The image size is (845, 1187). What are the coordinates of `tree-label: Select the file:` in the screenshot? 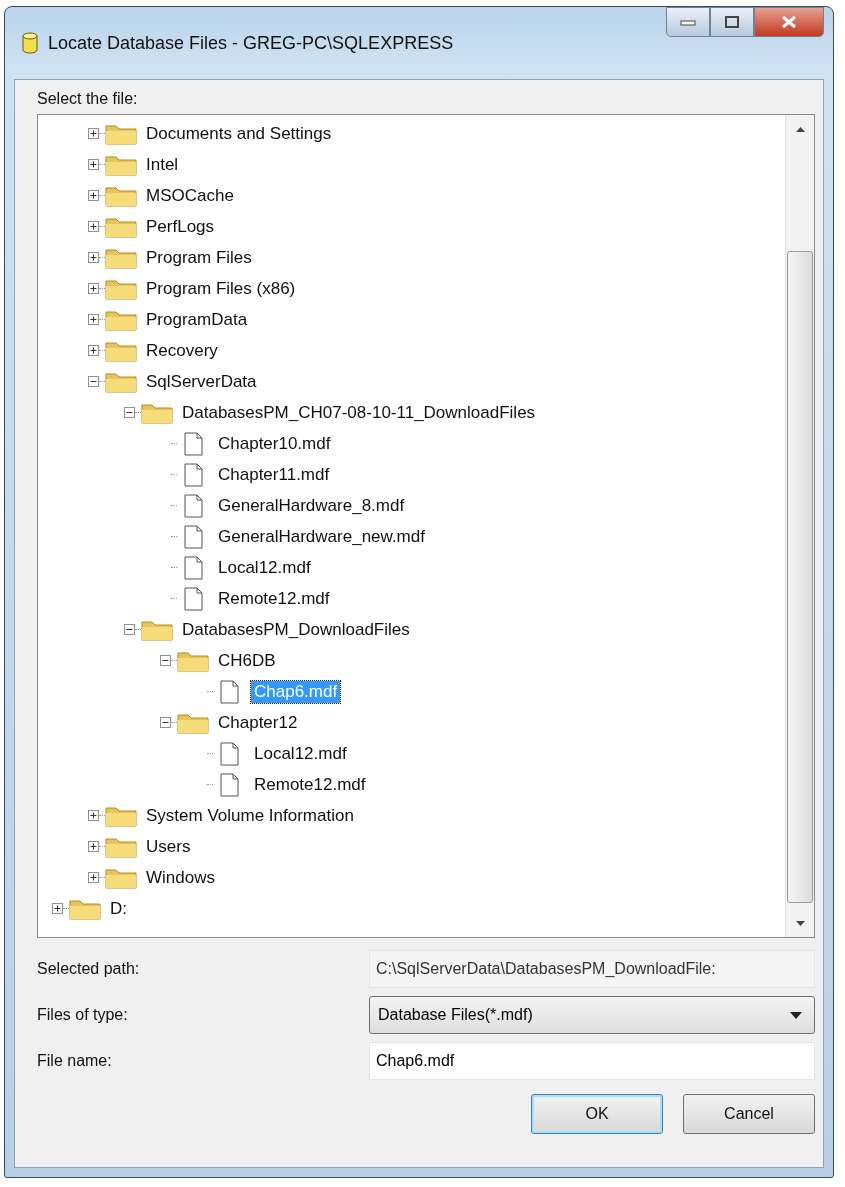 It's located at (88, 99).